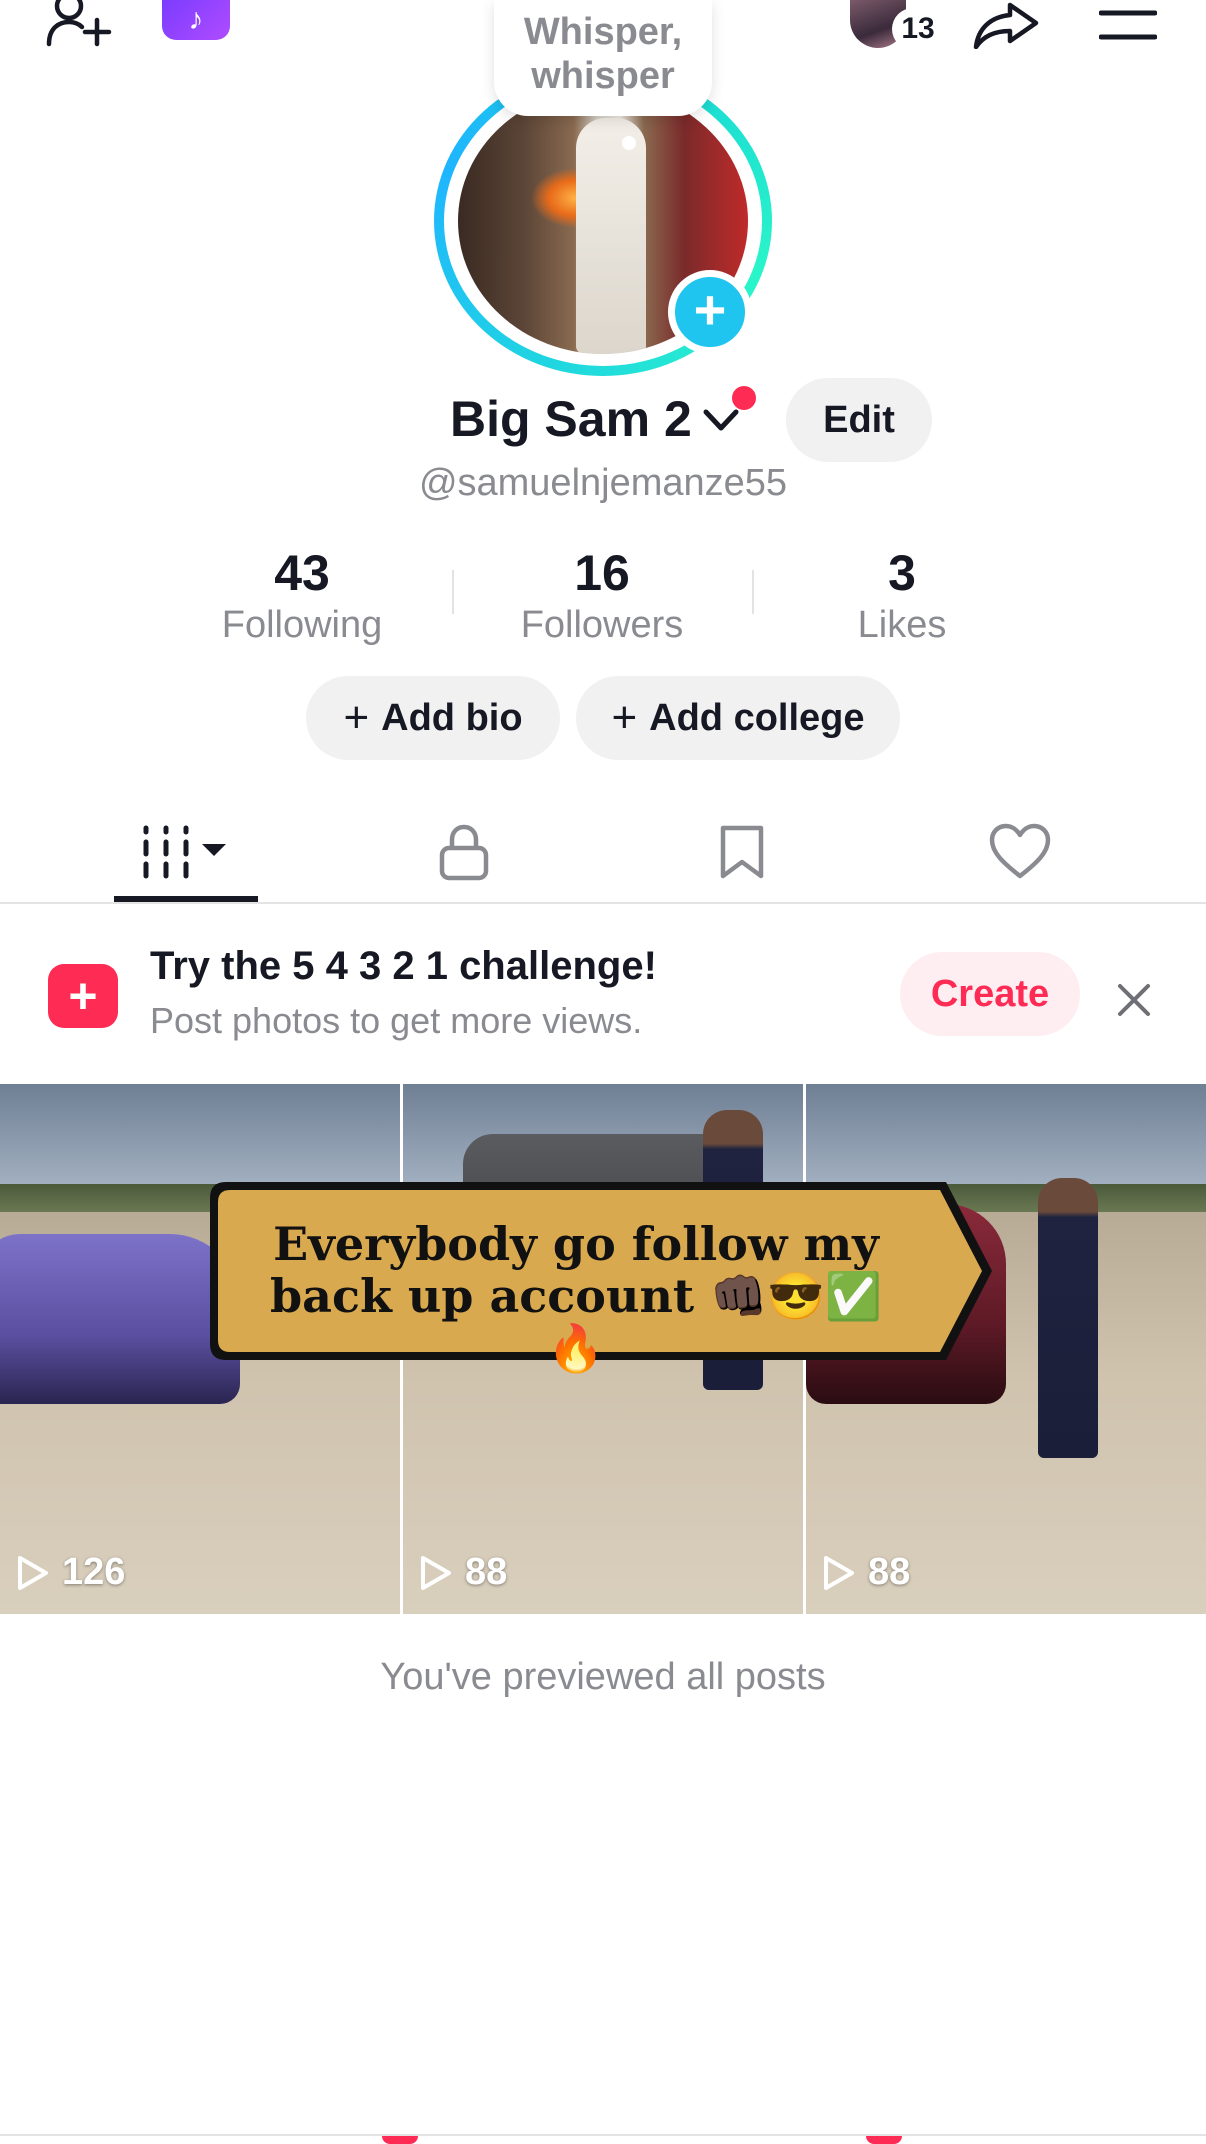 Image resolution: width=1206 pixels, height=2144 pixels. What do you see at coordinates (1128, 25) in the screenshot?
I see `menu-icon` at bounding box center [1128, 25].